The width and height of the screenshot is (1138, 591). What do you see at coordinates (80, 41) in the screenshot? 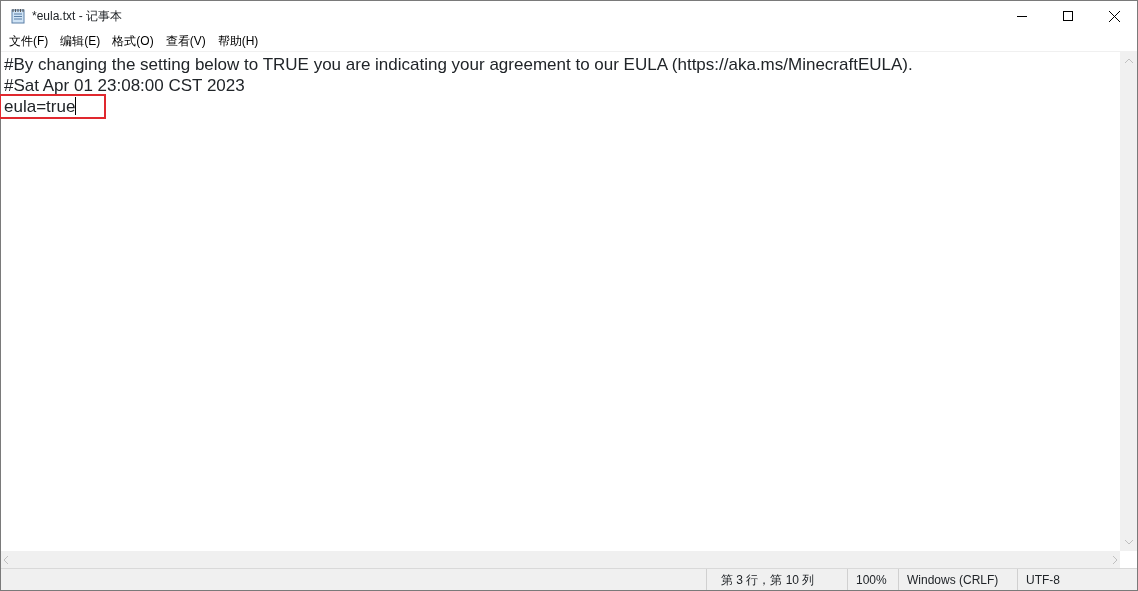
I see `menu-item: 编辑(E)` at bounding box center [80, 41].